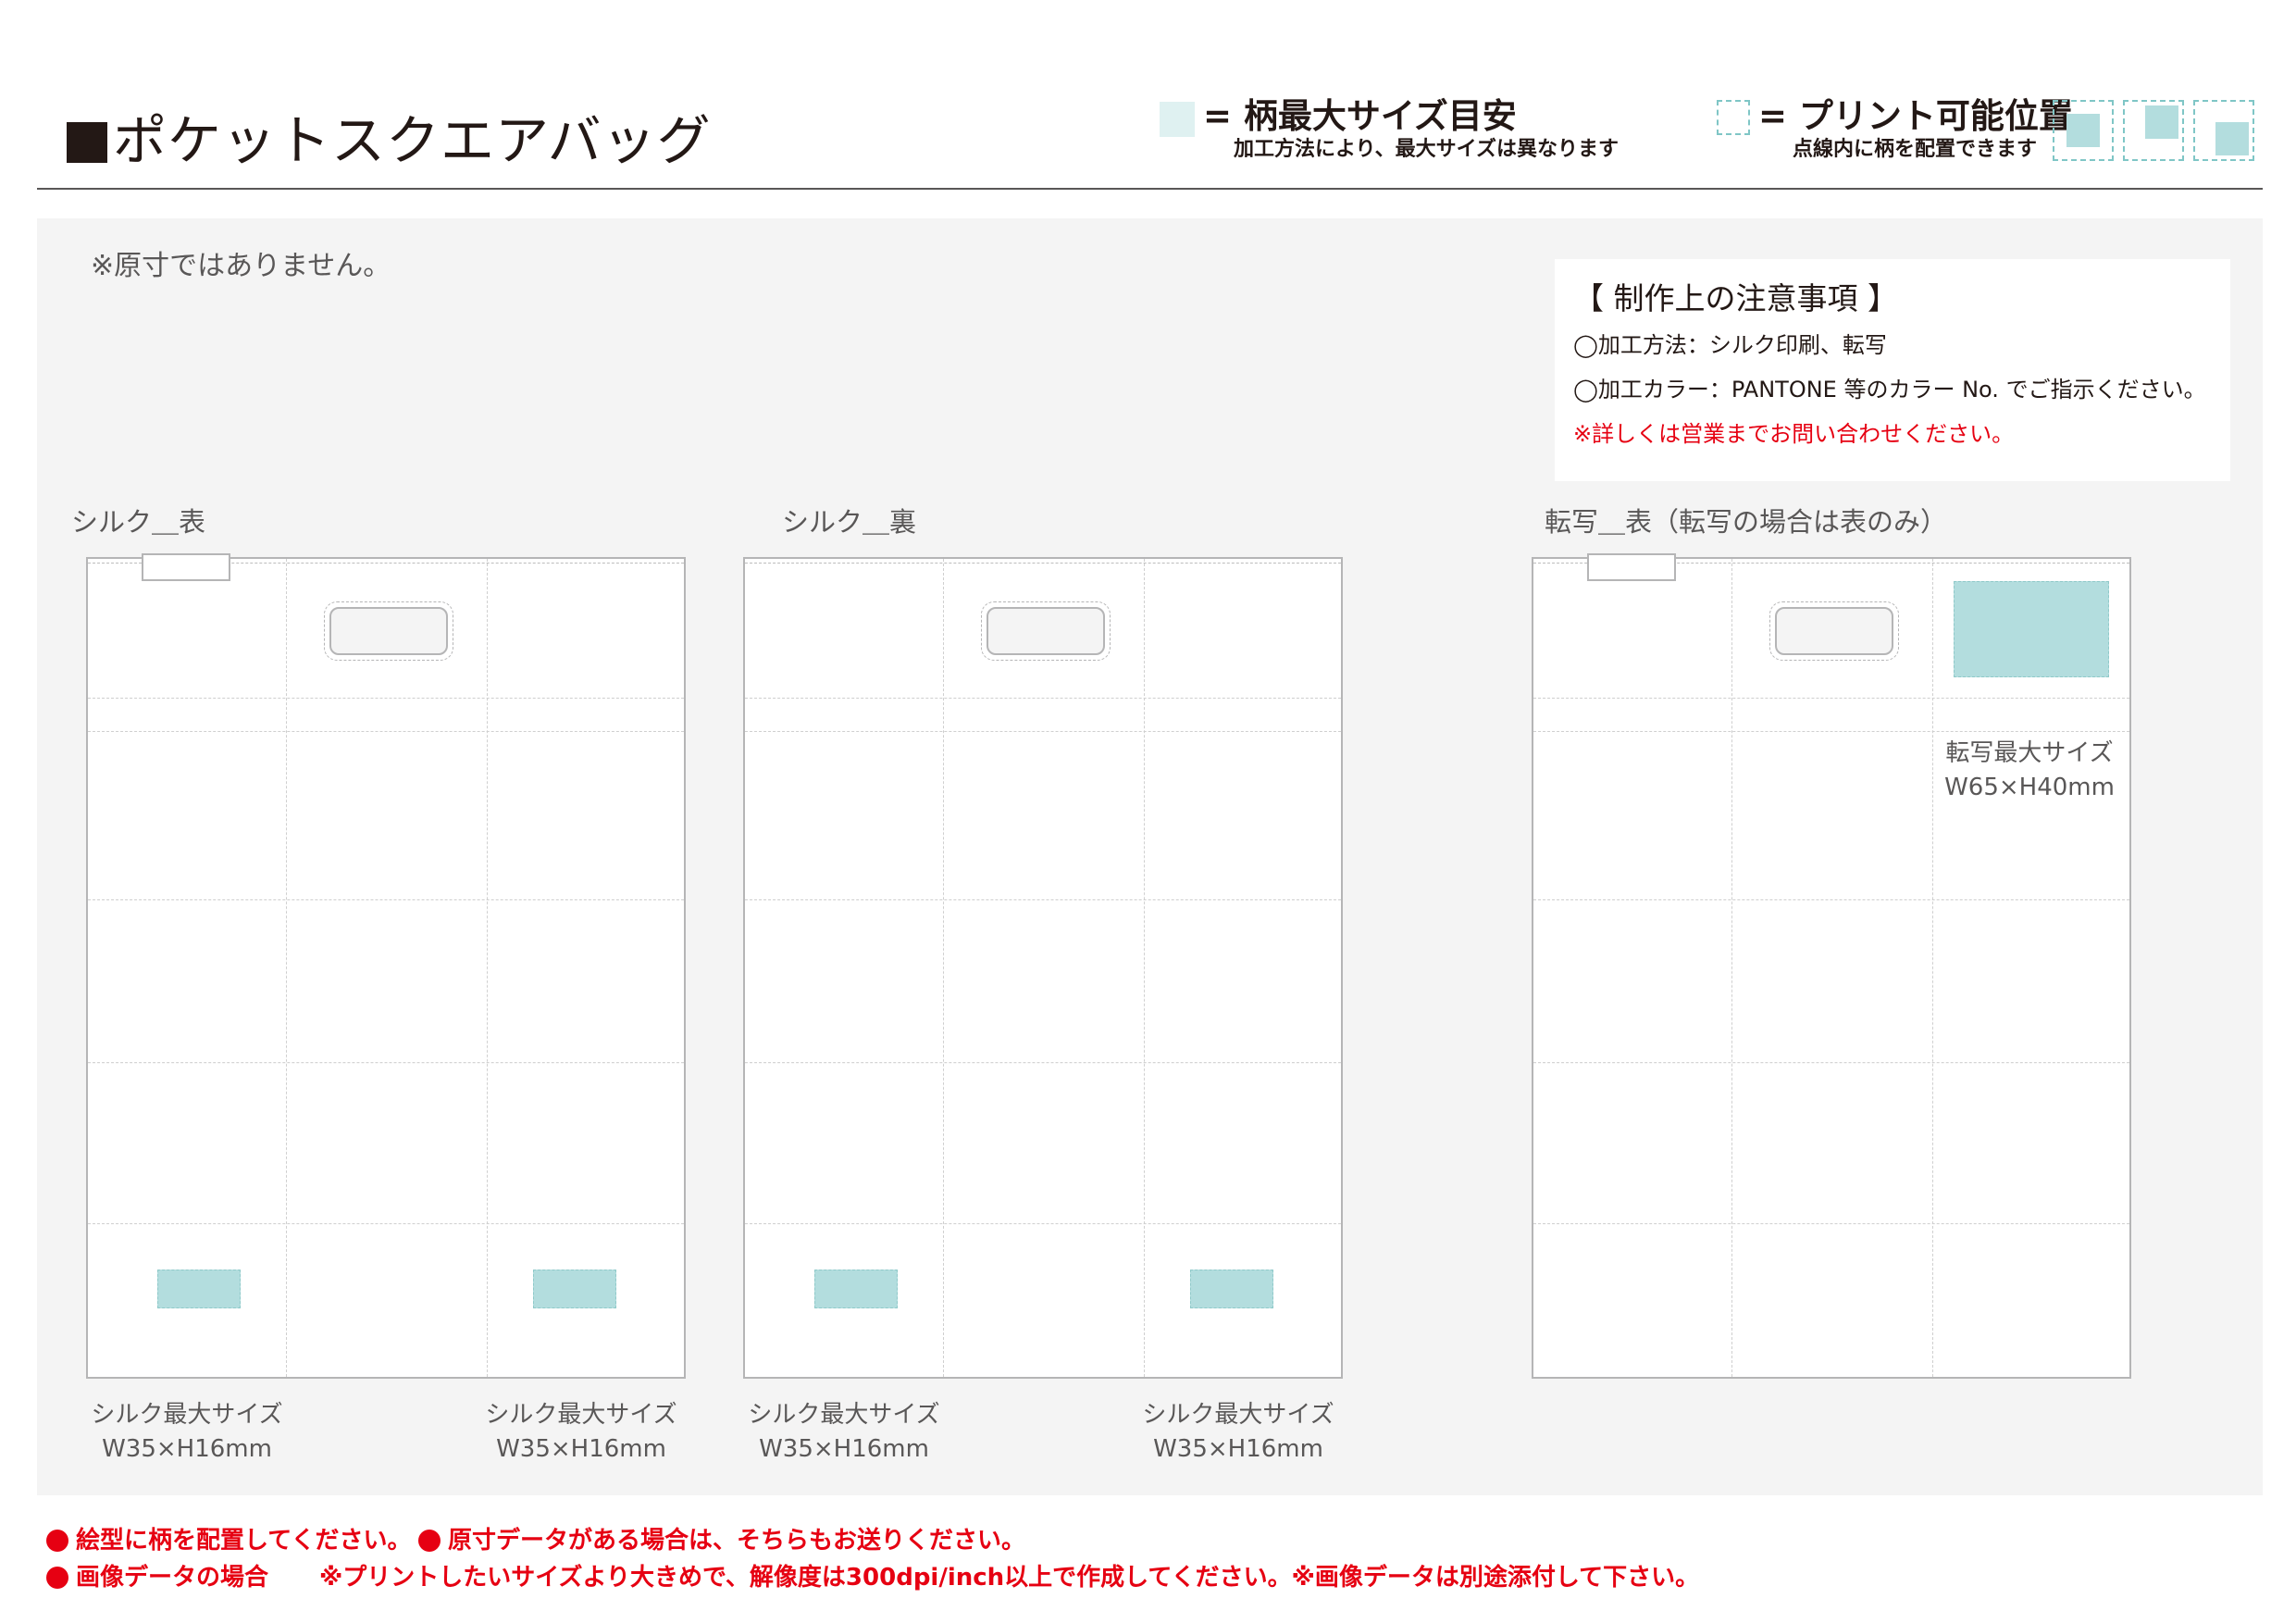  I want to click on transfer-max-area, so click(2031, 629).